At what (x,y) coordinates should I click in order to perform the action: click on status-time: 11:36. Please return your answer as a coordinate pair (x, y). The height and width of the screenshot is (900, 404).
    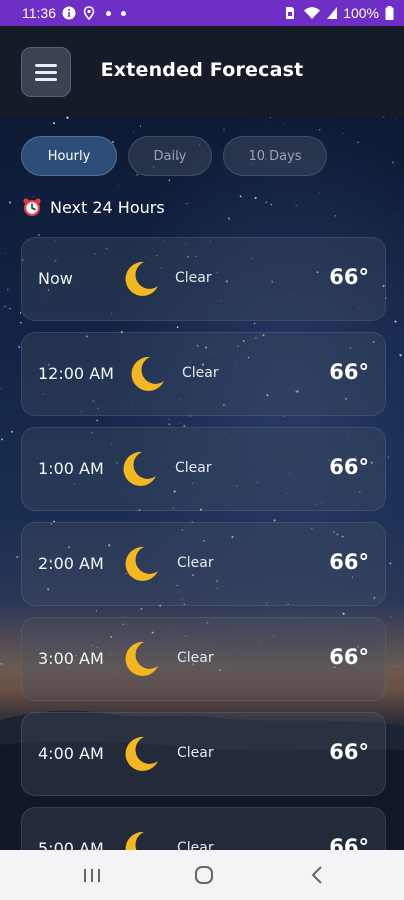
    Looking at the image, I should click on (39, 13).